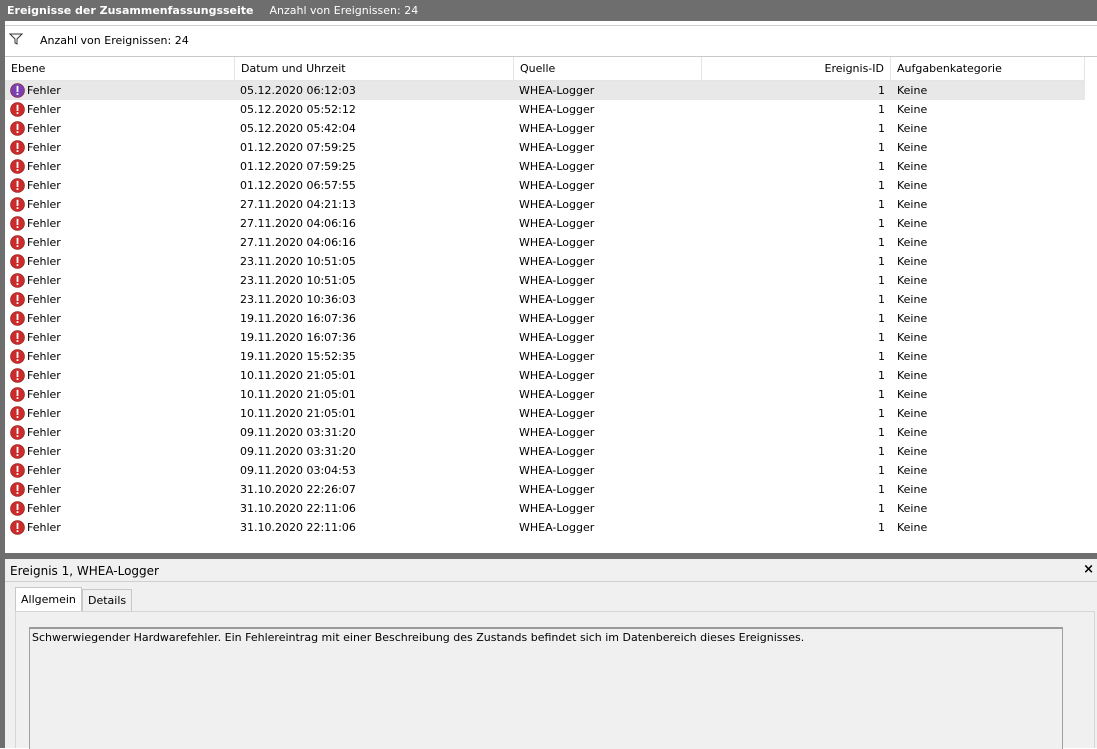  I want to click on tab-details: Details, so click(107, 600).